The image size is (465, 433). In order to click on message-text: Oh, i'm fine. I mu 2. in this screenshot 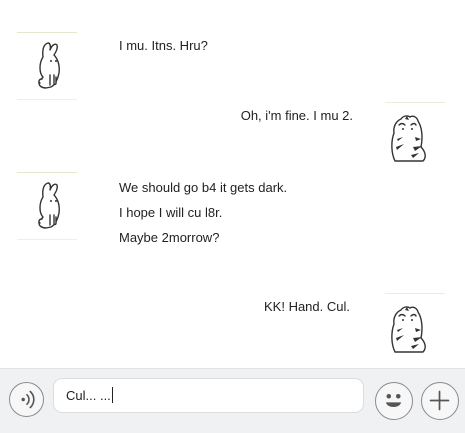, I will do `click(296, 115)`.